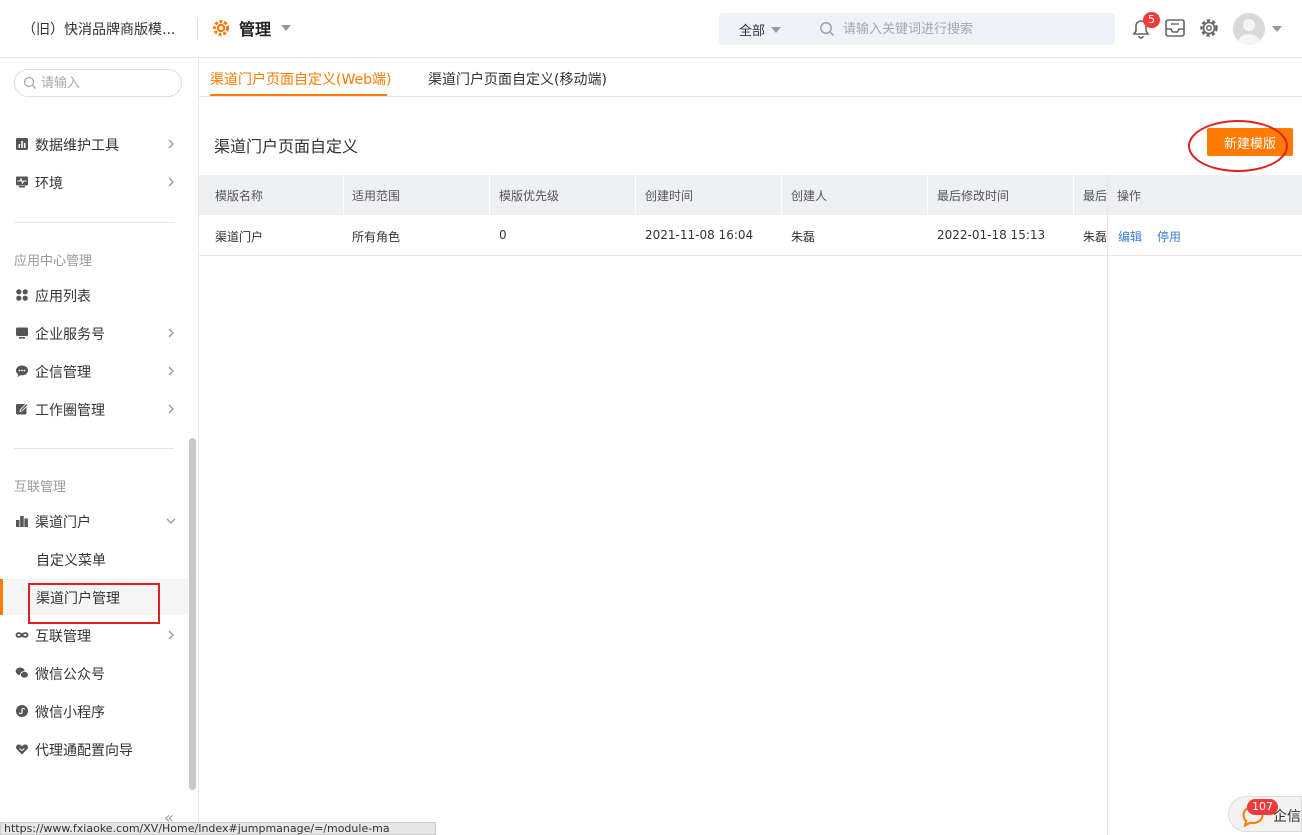 The height and width of the screenshot is (835, 1302). Describe the element at coordinates (298, 95) in the screenshot. I see `tab-active-indicator` at that location.